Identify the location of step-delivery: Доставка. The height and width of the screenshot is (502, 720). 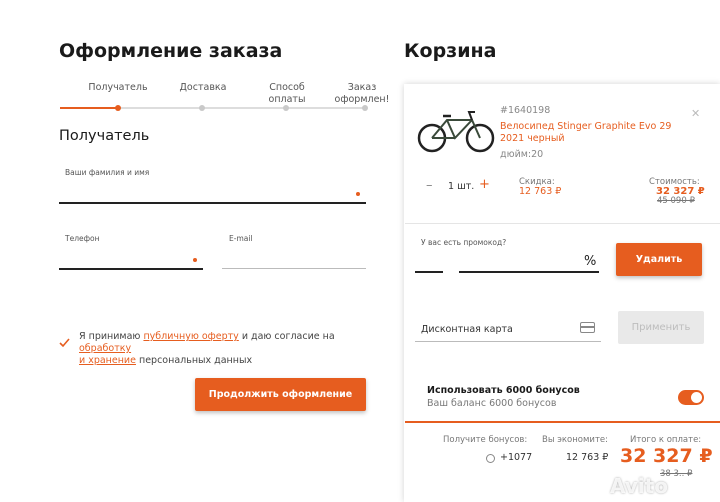
(203, 88).